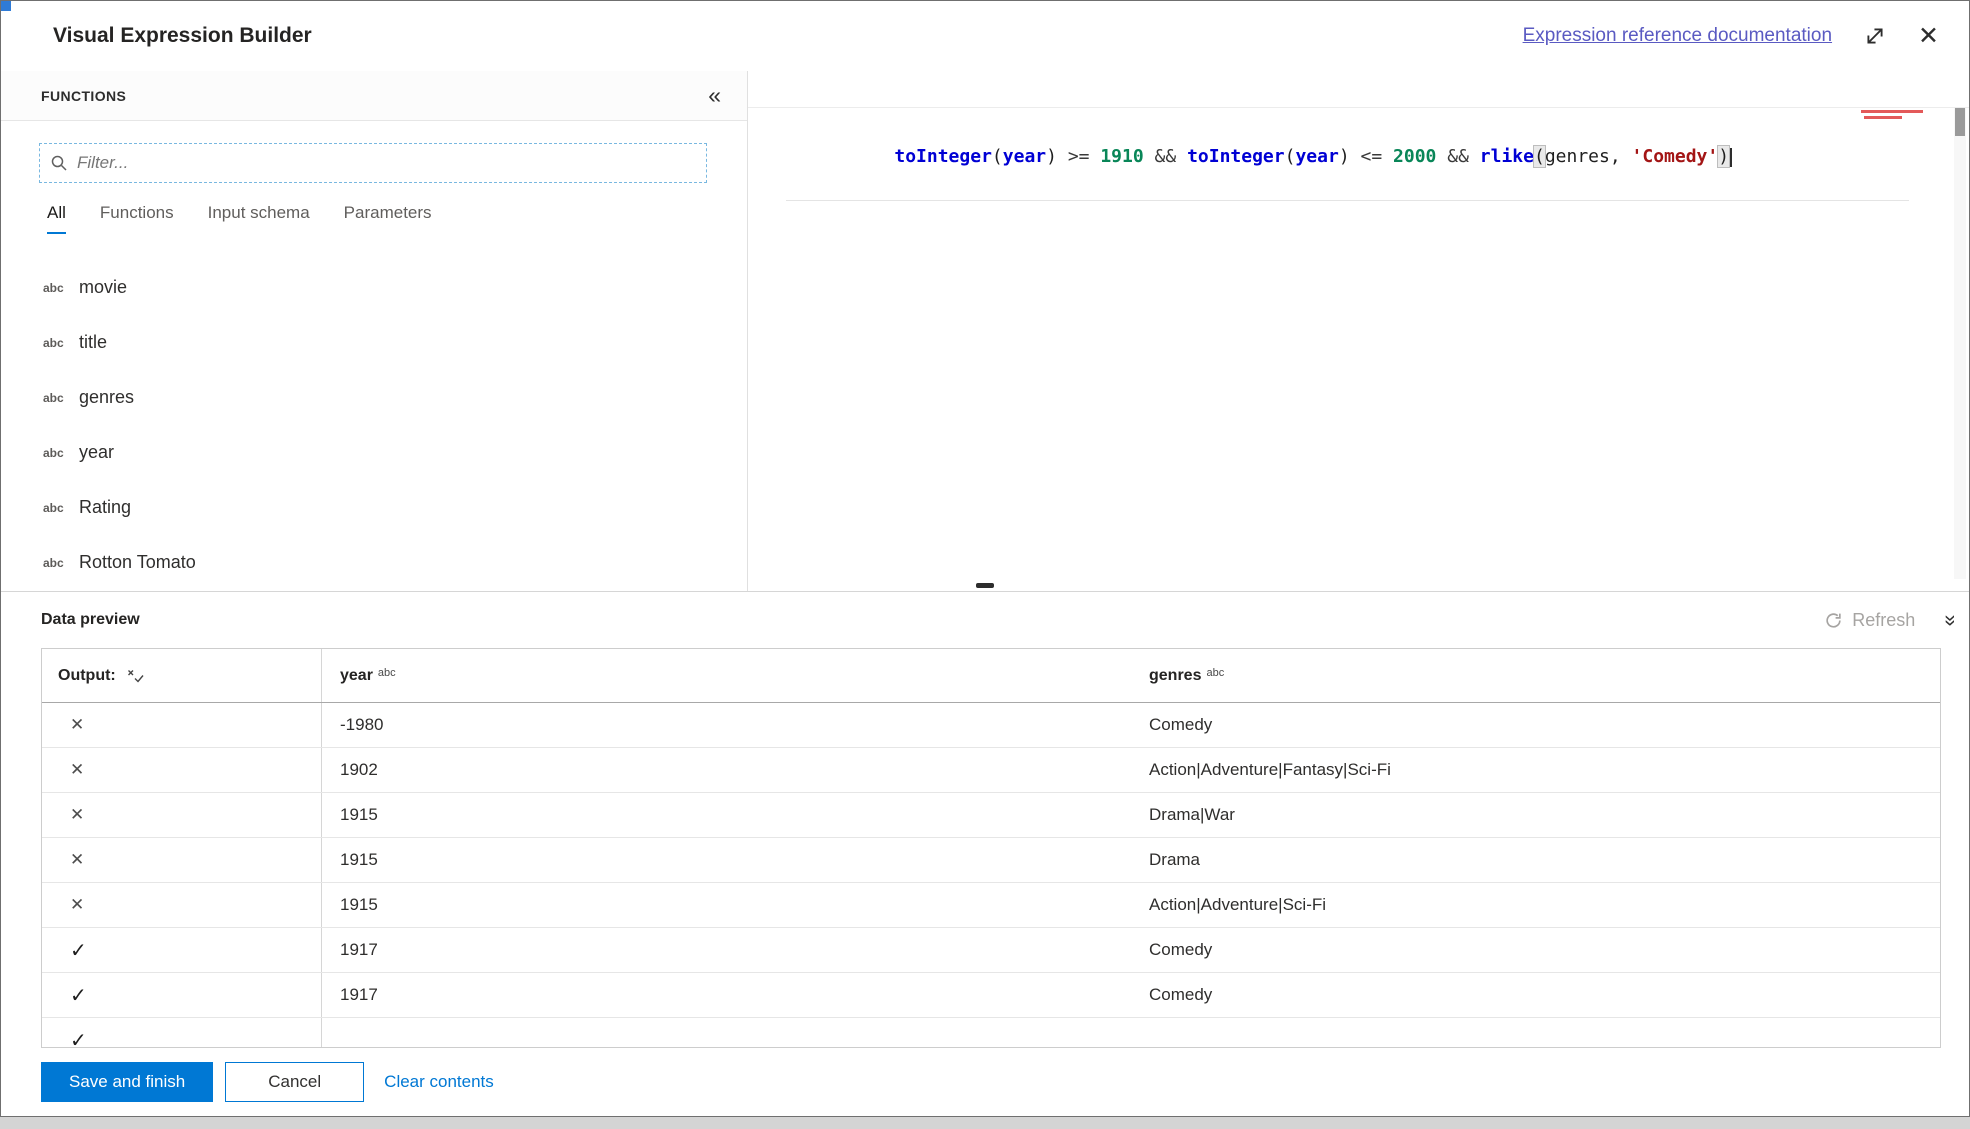  Describe the element at coordinates (1960, 122) in the screenshot. I see `editor-scrollbar-thumb` at that location.